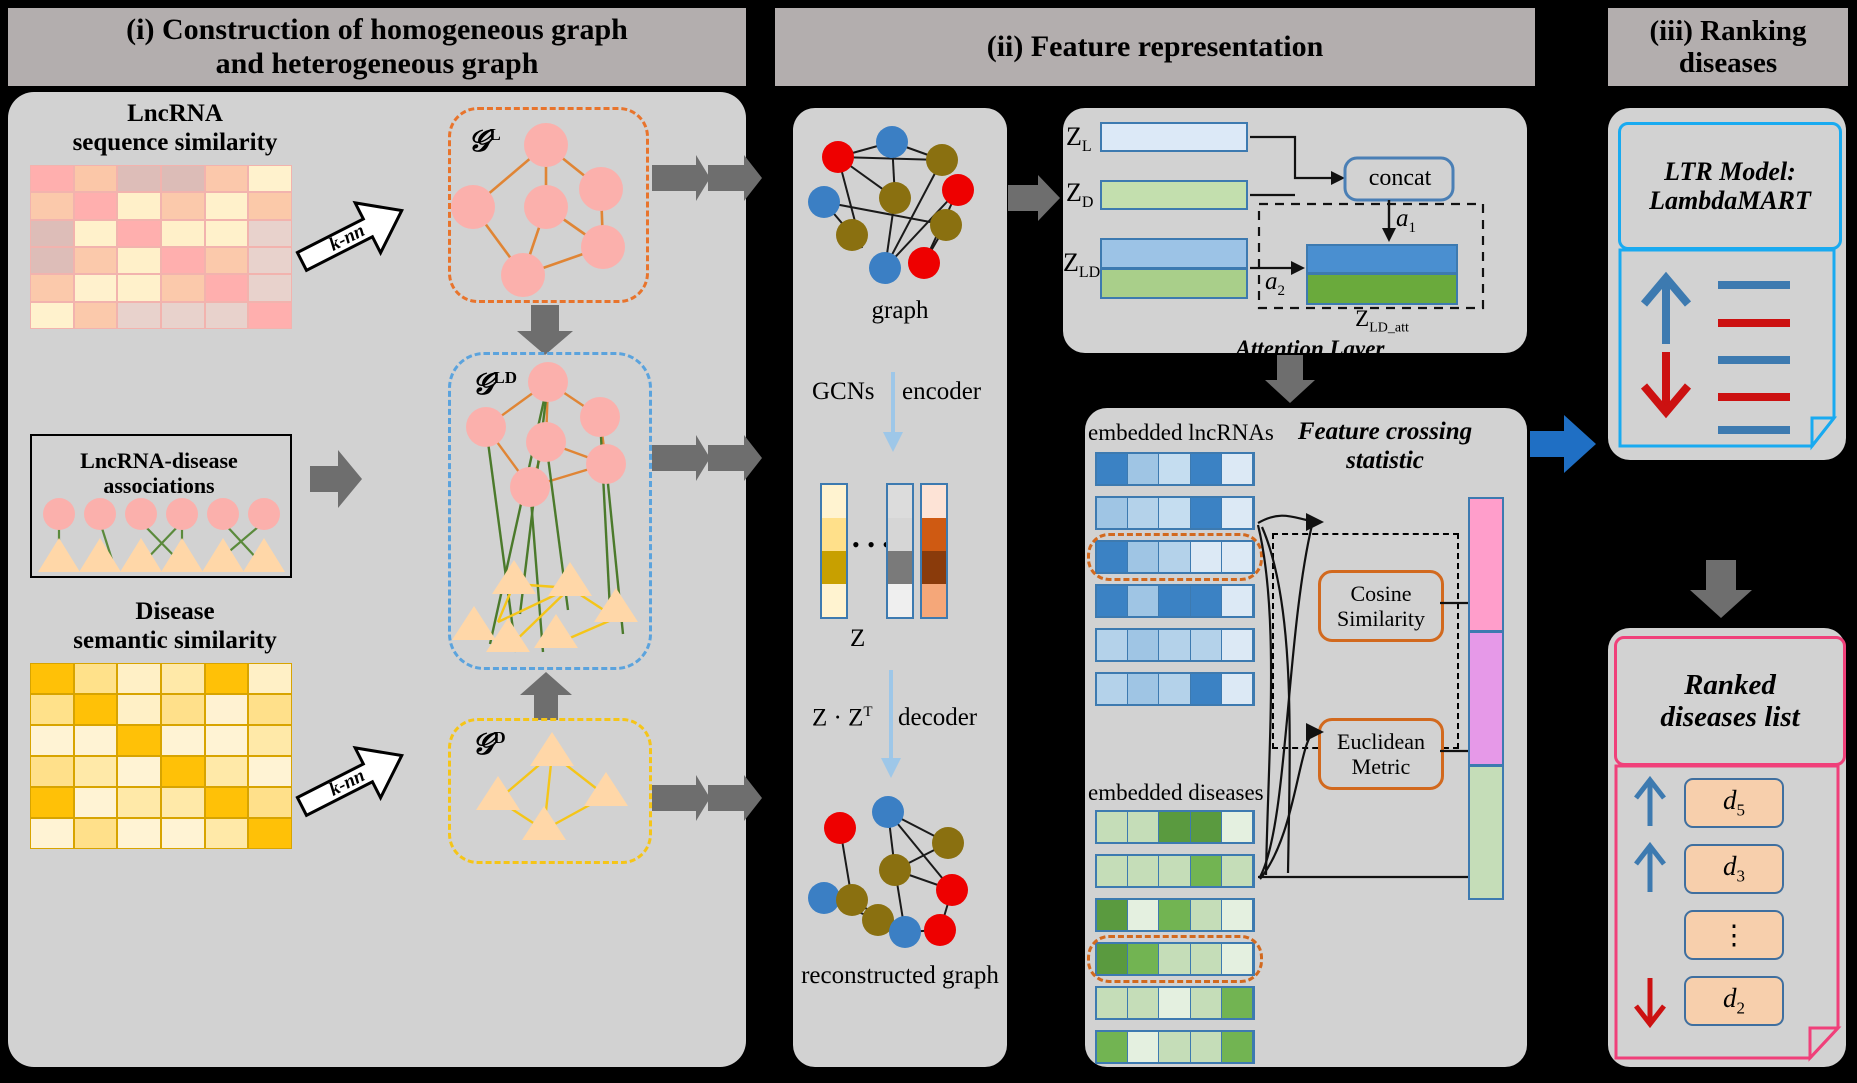 The height and width of the screenshot is (1083, 1857). I want to click on rank2-sub: 3, so click(1741, 876).